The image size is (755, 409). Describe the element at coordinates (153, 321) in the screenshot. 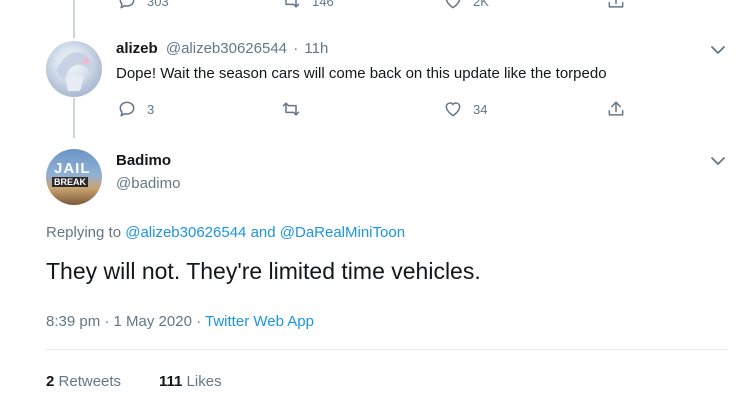

I see `tweet-date: 1 May 2020` at that location.